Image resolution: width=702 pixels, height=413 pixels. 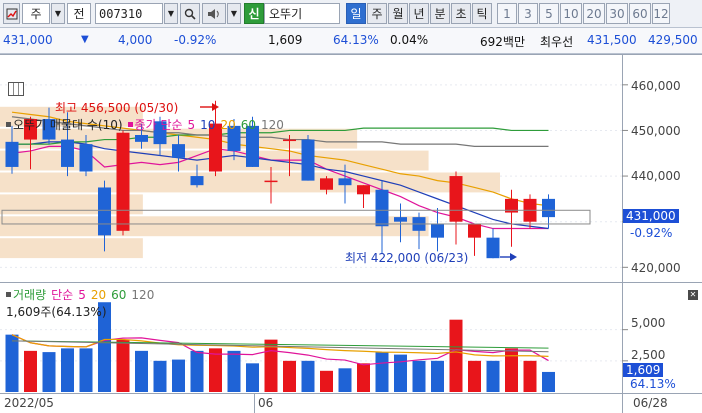 What do you see at coordinates (85, 39) in the screenshot?
I see `down-arrow-icon: ▼` at bounding box center [85, 39].